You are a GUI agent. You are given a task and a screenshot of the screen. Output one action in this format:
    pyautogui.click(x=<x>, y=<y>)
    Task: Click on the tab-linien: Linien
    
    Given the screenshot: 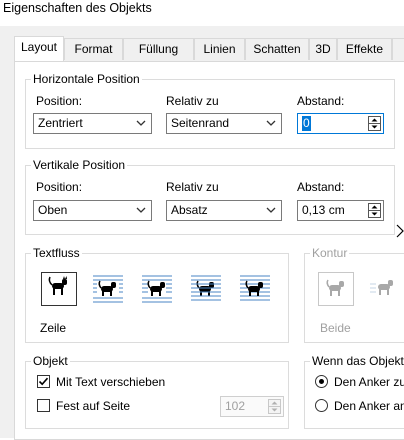 What is the action you would take?
    pyautogui.click(x=219, y=49)
    